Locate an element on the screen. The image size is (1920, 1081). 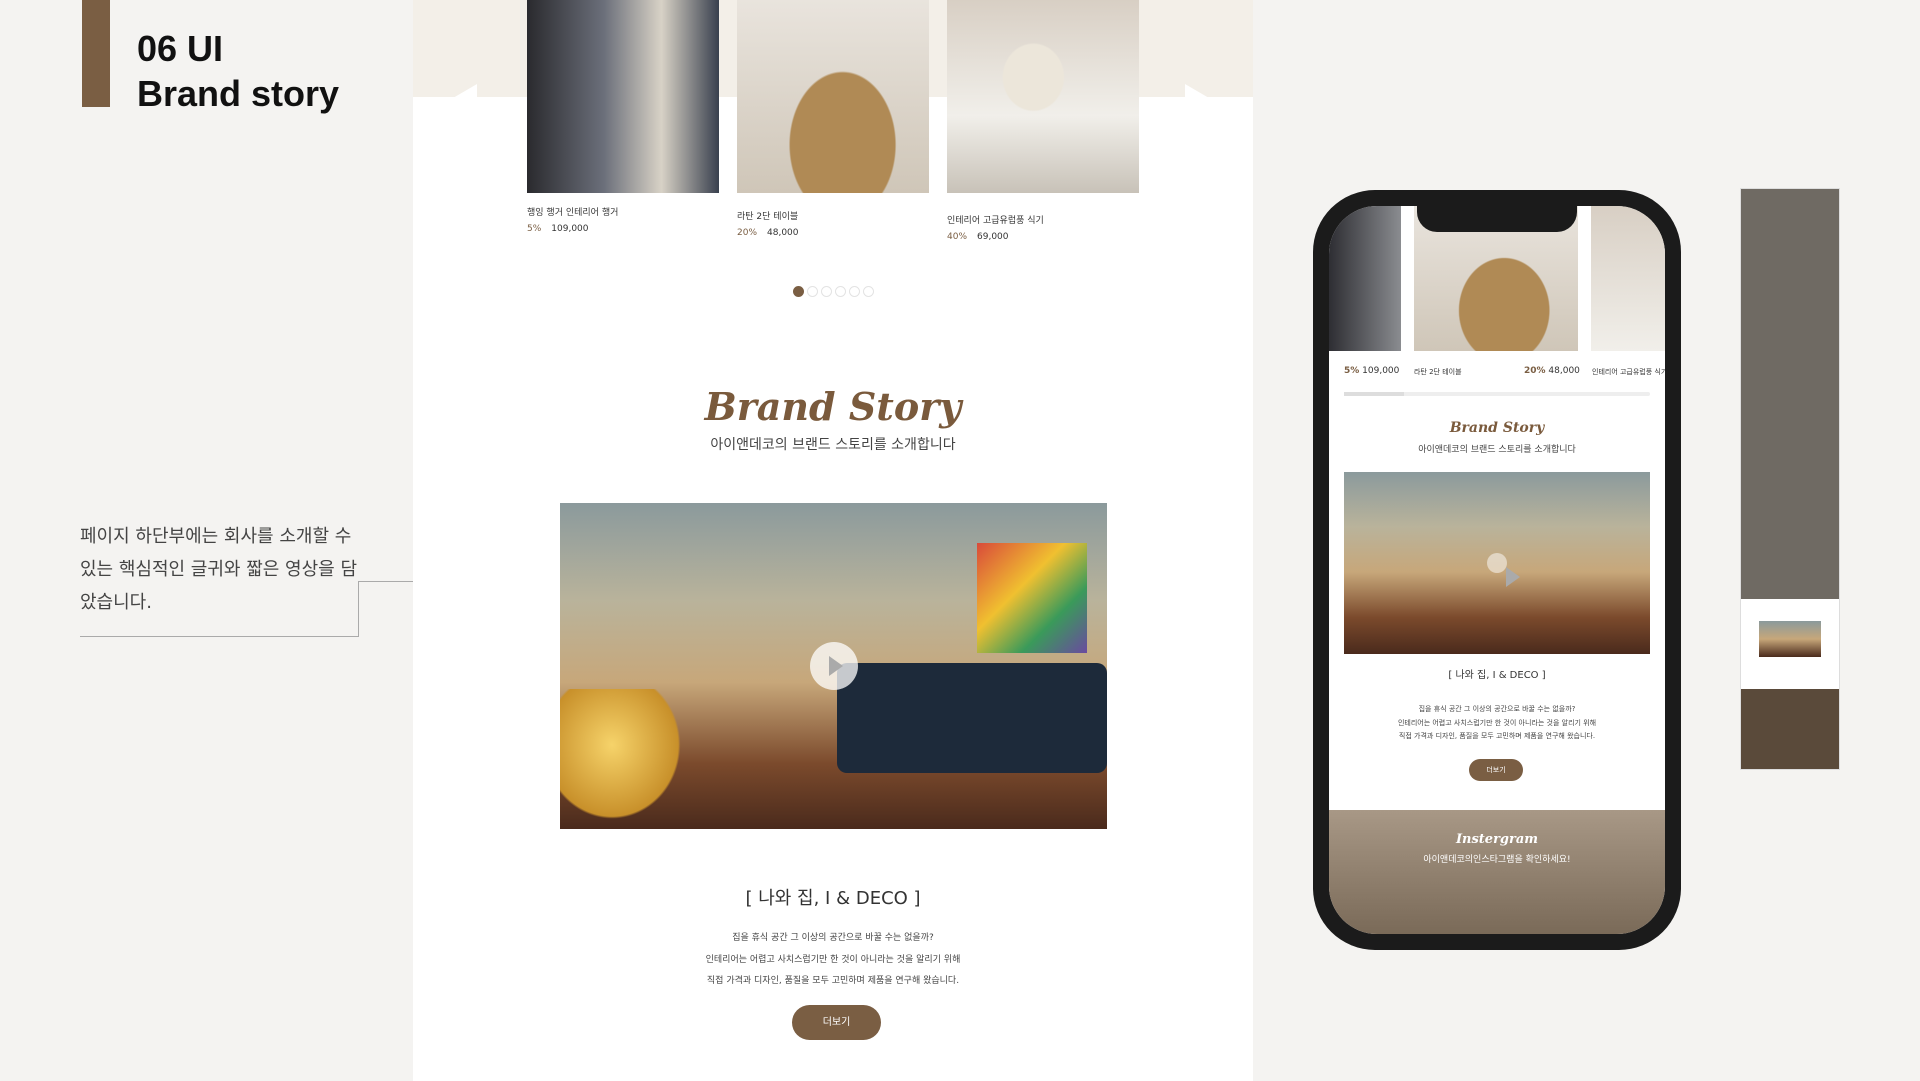
scrollbar is located at coordinates (1497, 394).